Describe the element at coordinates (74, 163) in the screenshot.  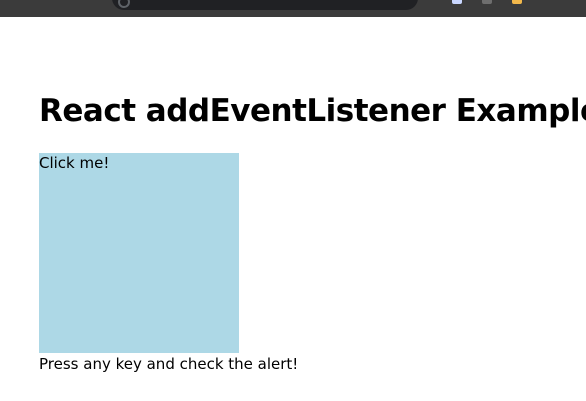
I see `click-me-label: Click me!` at that location.